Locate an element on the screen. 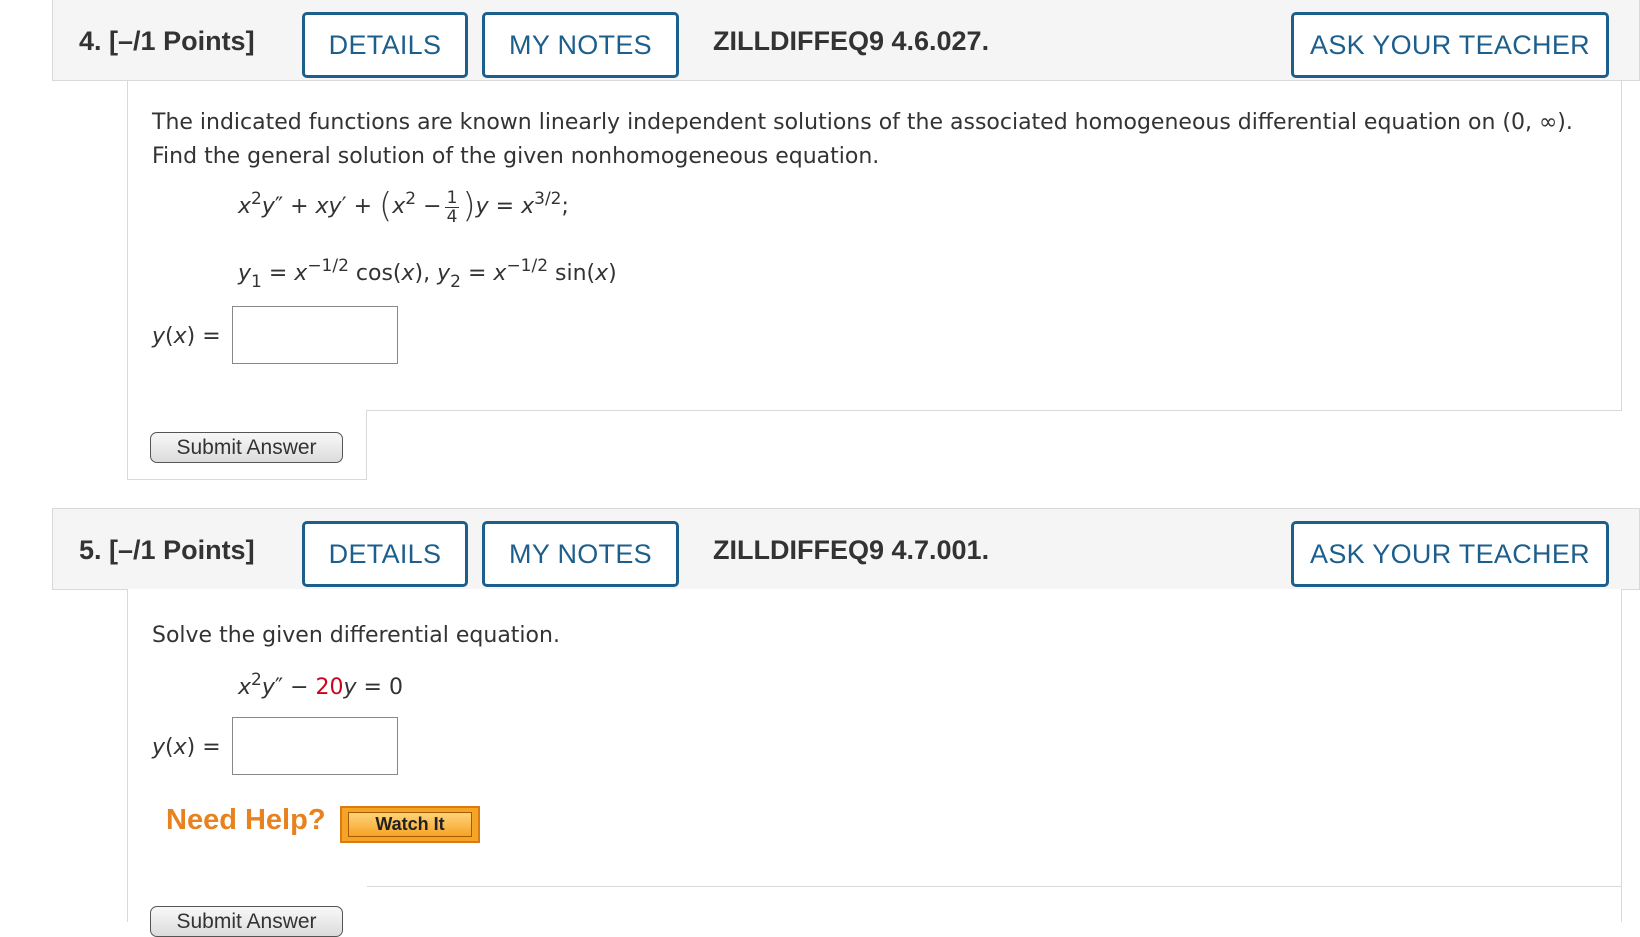 This screenshot has height=937, width=1640. q5-points: [–/1 Points] is located at coordinates (182, 550).